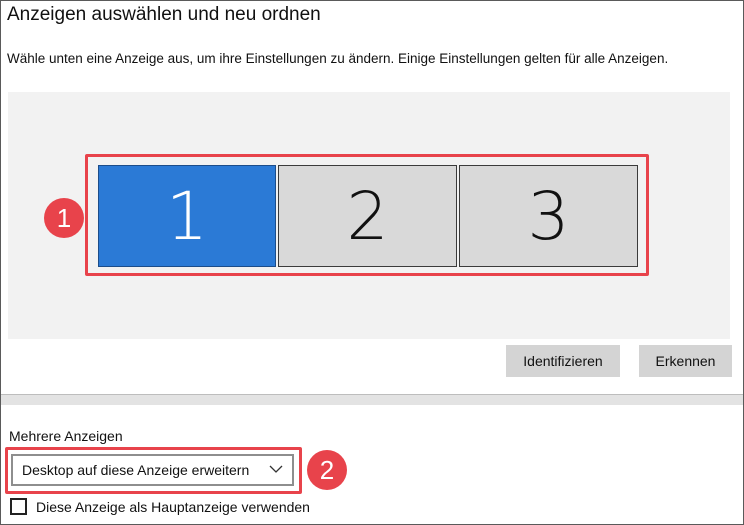 The image size is (744, 525). What do you see at coordinates (327, 470) in the screenshot?
I see `annotation-badge-2: 2` at bounding box center [327, 470].